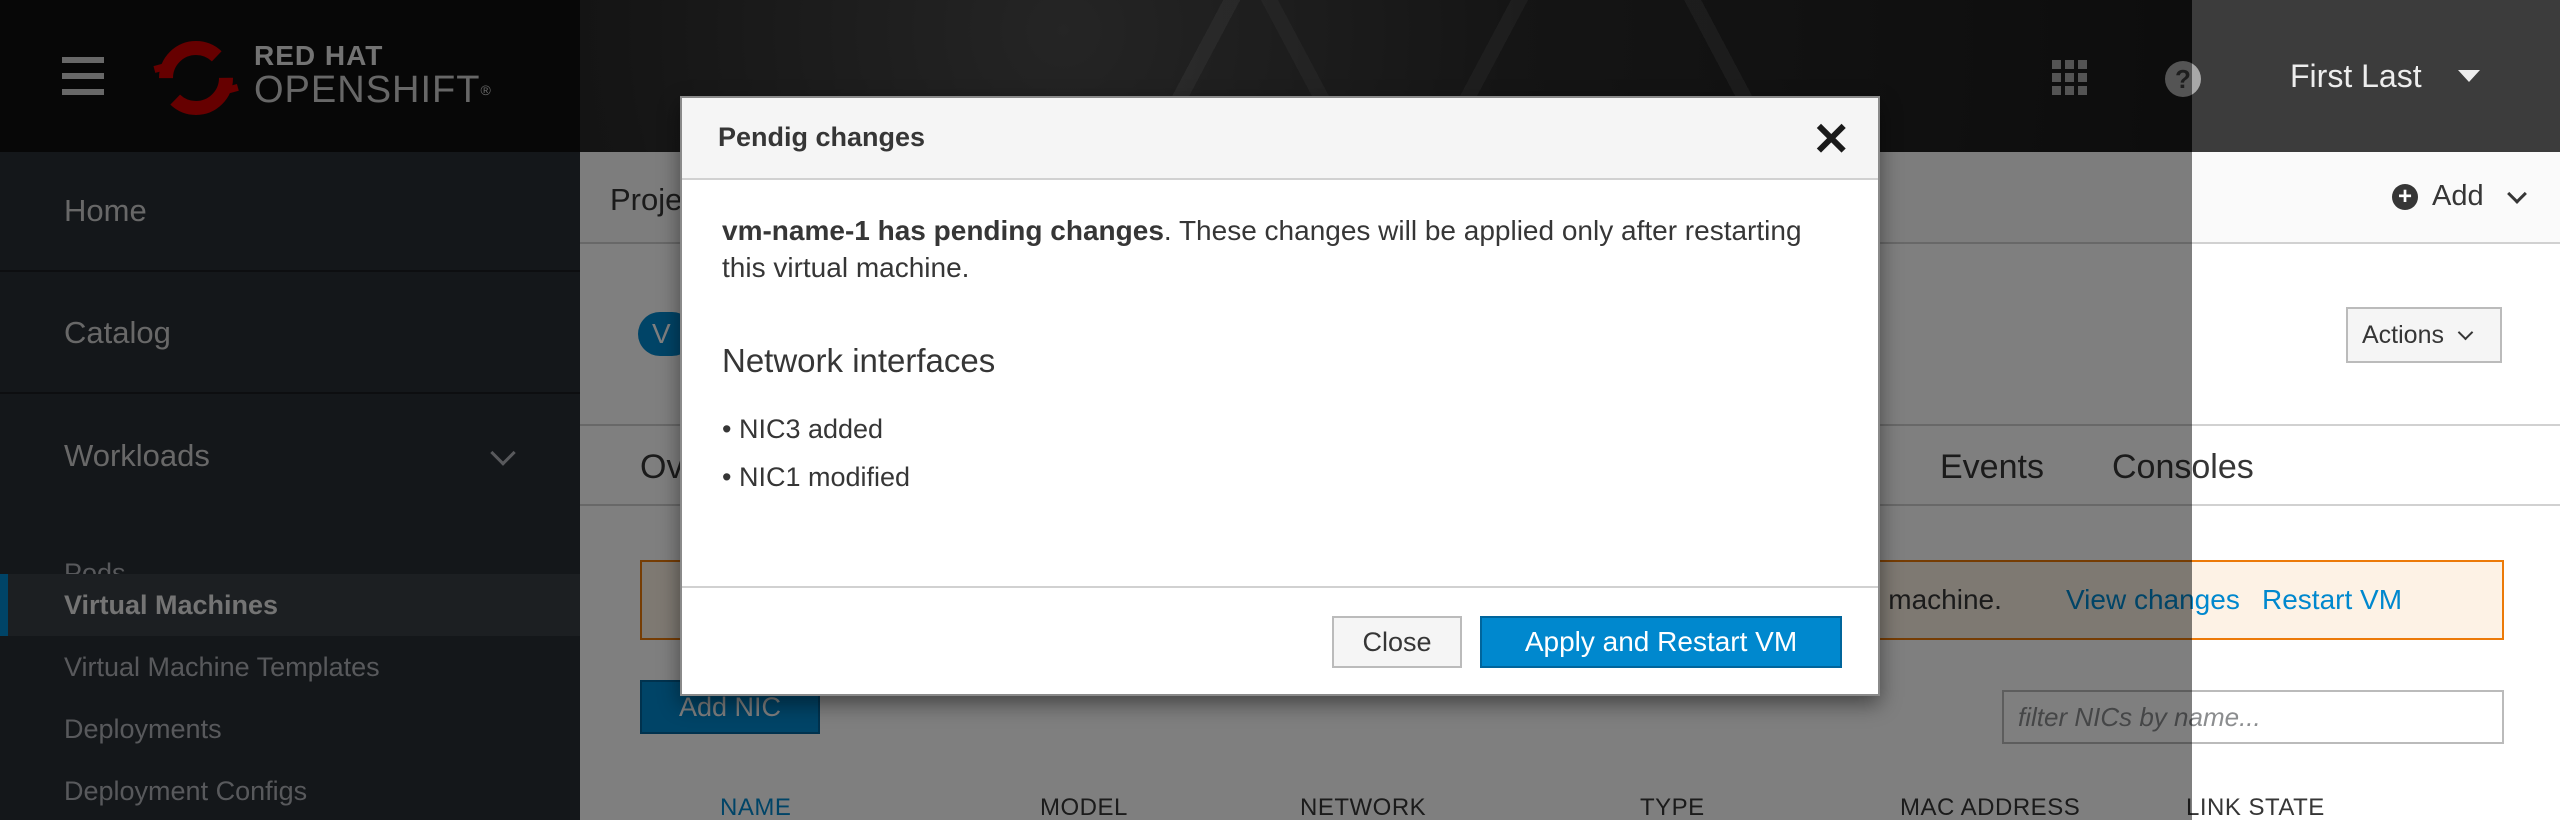  Describe the element at coordinates (2255, 807) in the screenshot. I see `column-header-link-state: LINK STATE` at that location.